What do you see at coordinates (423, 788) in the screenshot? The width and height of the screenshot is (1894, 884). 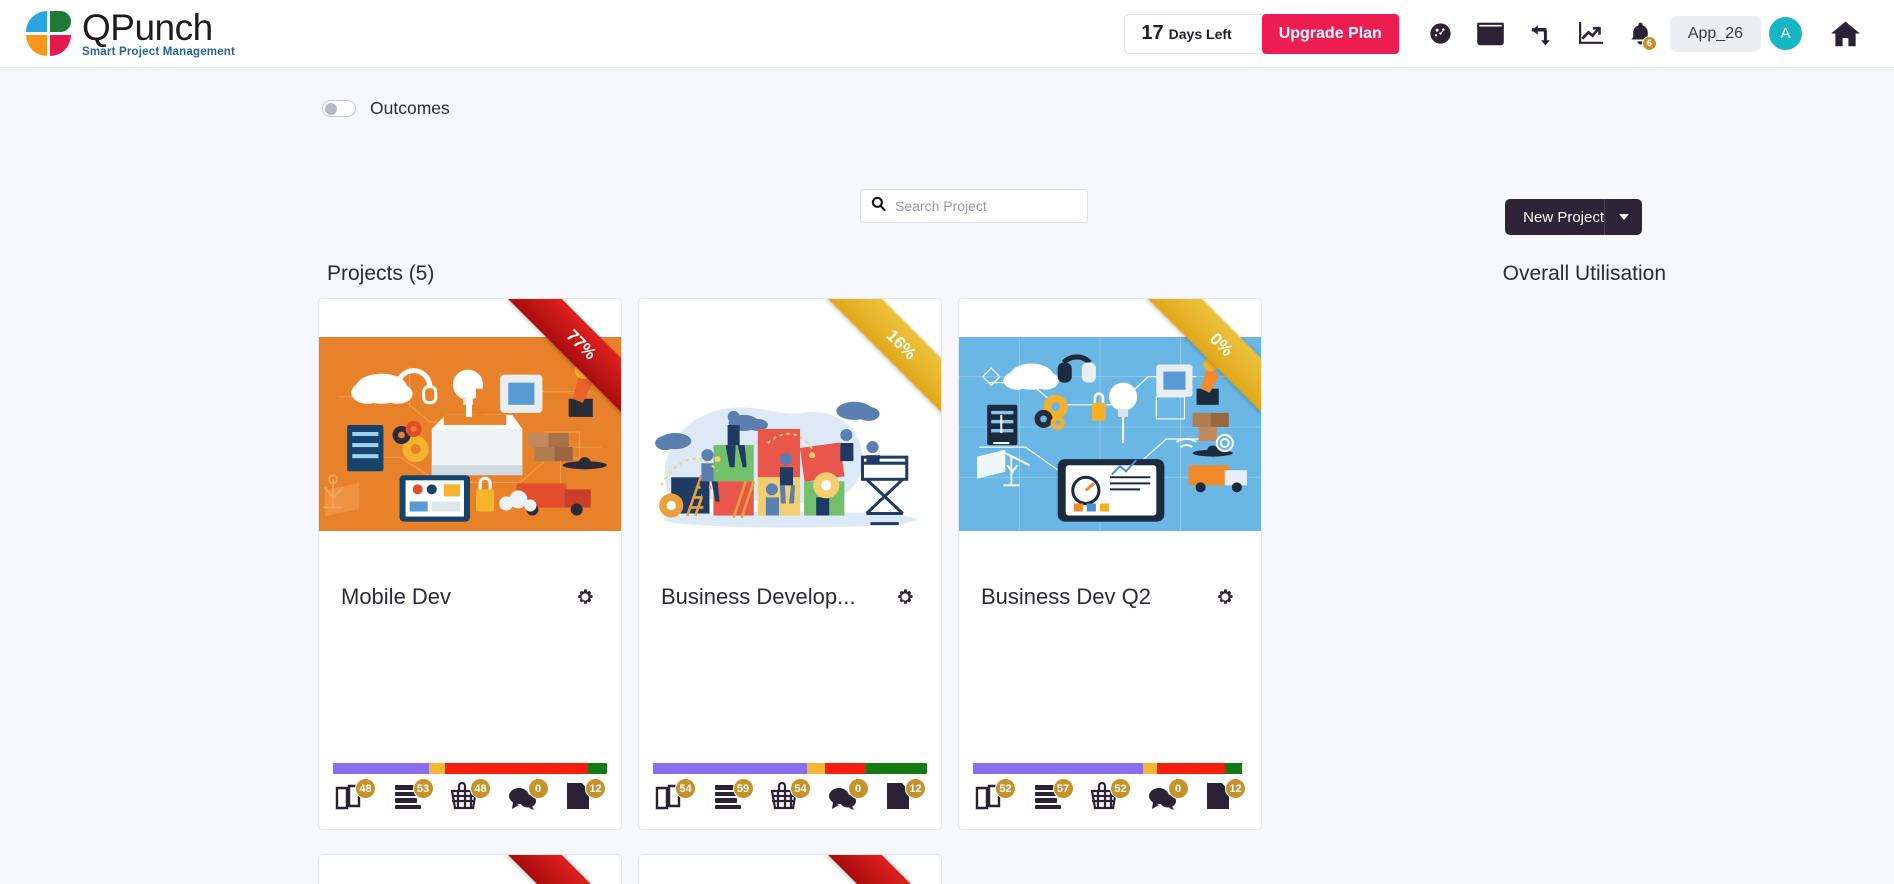 I see `stat-count-badge: 53` at bounding box center [423, 788].